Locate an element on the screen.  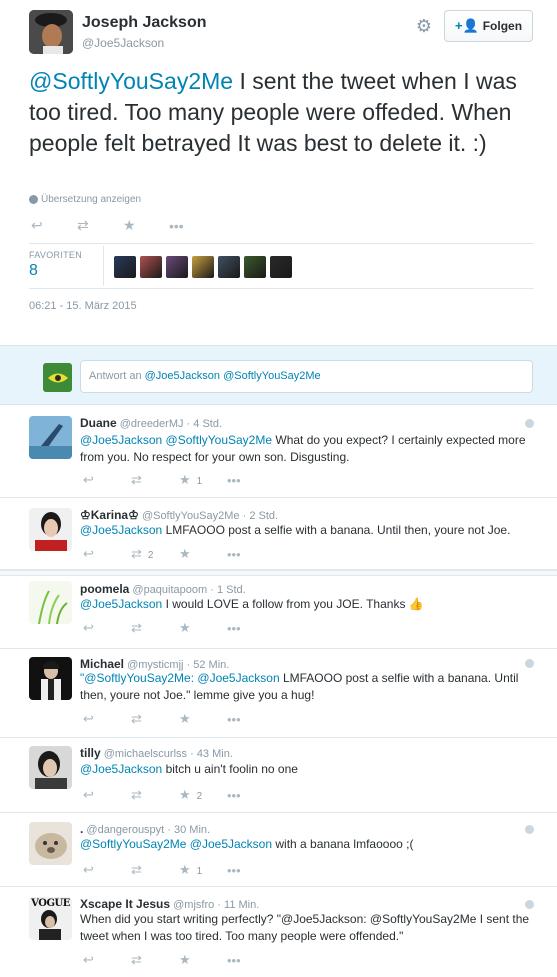
favorites-count: 8 is located at coordinates (33, 271).